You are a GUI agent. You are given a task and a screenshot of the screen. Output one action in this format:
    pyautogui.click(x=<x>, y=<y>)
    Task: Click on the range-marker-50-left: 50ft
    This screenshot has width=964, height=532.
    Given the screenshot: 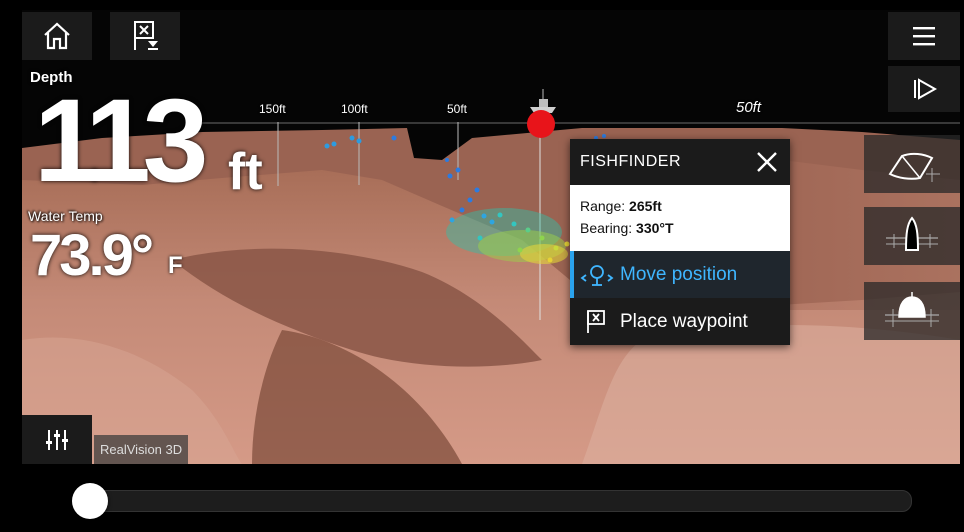 What is the action you would take?
    pyautogui.click(x=457, y=109)
    